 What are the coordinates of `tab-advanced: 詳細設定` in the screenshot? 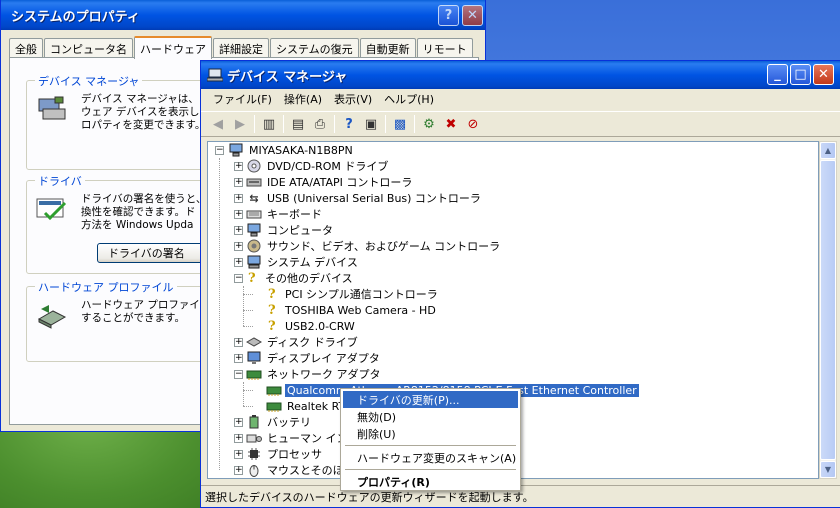 It's located at (241, 48).